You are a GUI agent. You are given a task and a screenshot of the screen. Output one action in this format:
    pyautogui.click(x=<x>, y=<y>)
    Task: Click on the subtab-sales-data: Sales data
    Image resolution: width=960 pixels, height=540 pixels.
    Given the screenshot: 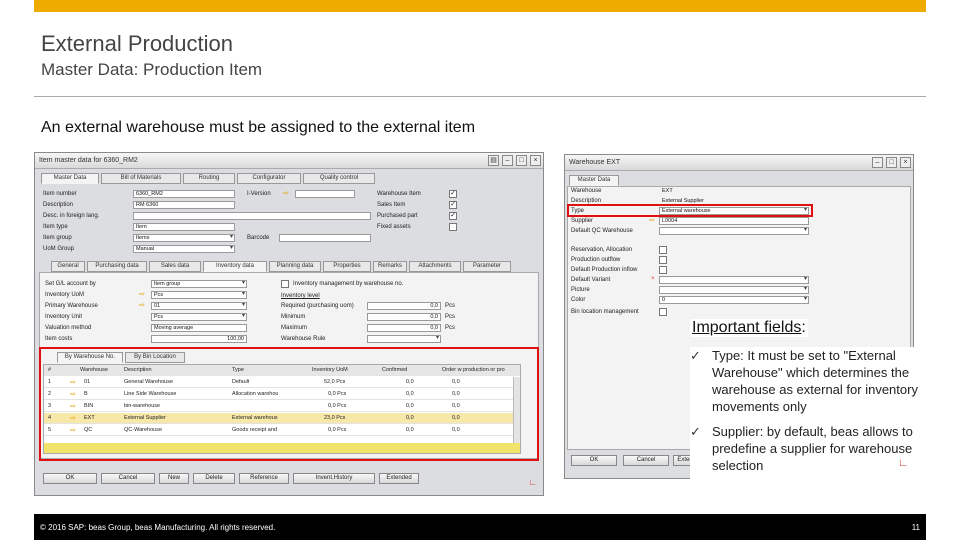 What is the action you would take?
    pyautogui.click(x=175, y=266)
    